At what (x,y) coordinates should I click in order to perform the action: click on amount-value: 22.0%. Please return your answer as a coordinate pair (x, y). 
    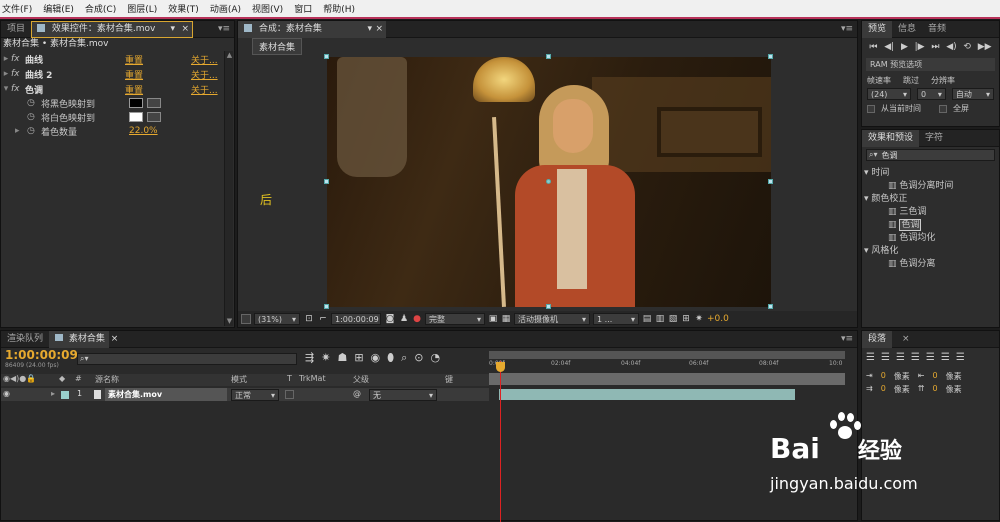
    Looking at the image, I should click on (143, 131).